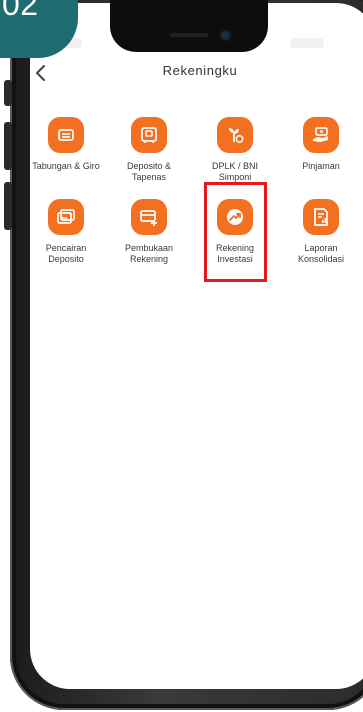  I want to click on menu-item-pinjaman: Pinjaman, so click(321, 144).